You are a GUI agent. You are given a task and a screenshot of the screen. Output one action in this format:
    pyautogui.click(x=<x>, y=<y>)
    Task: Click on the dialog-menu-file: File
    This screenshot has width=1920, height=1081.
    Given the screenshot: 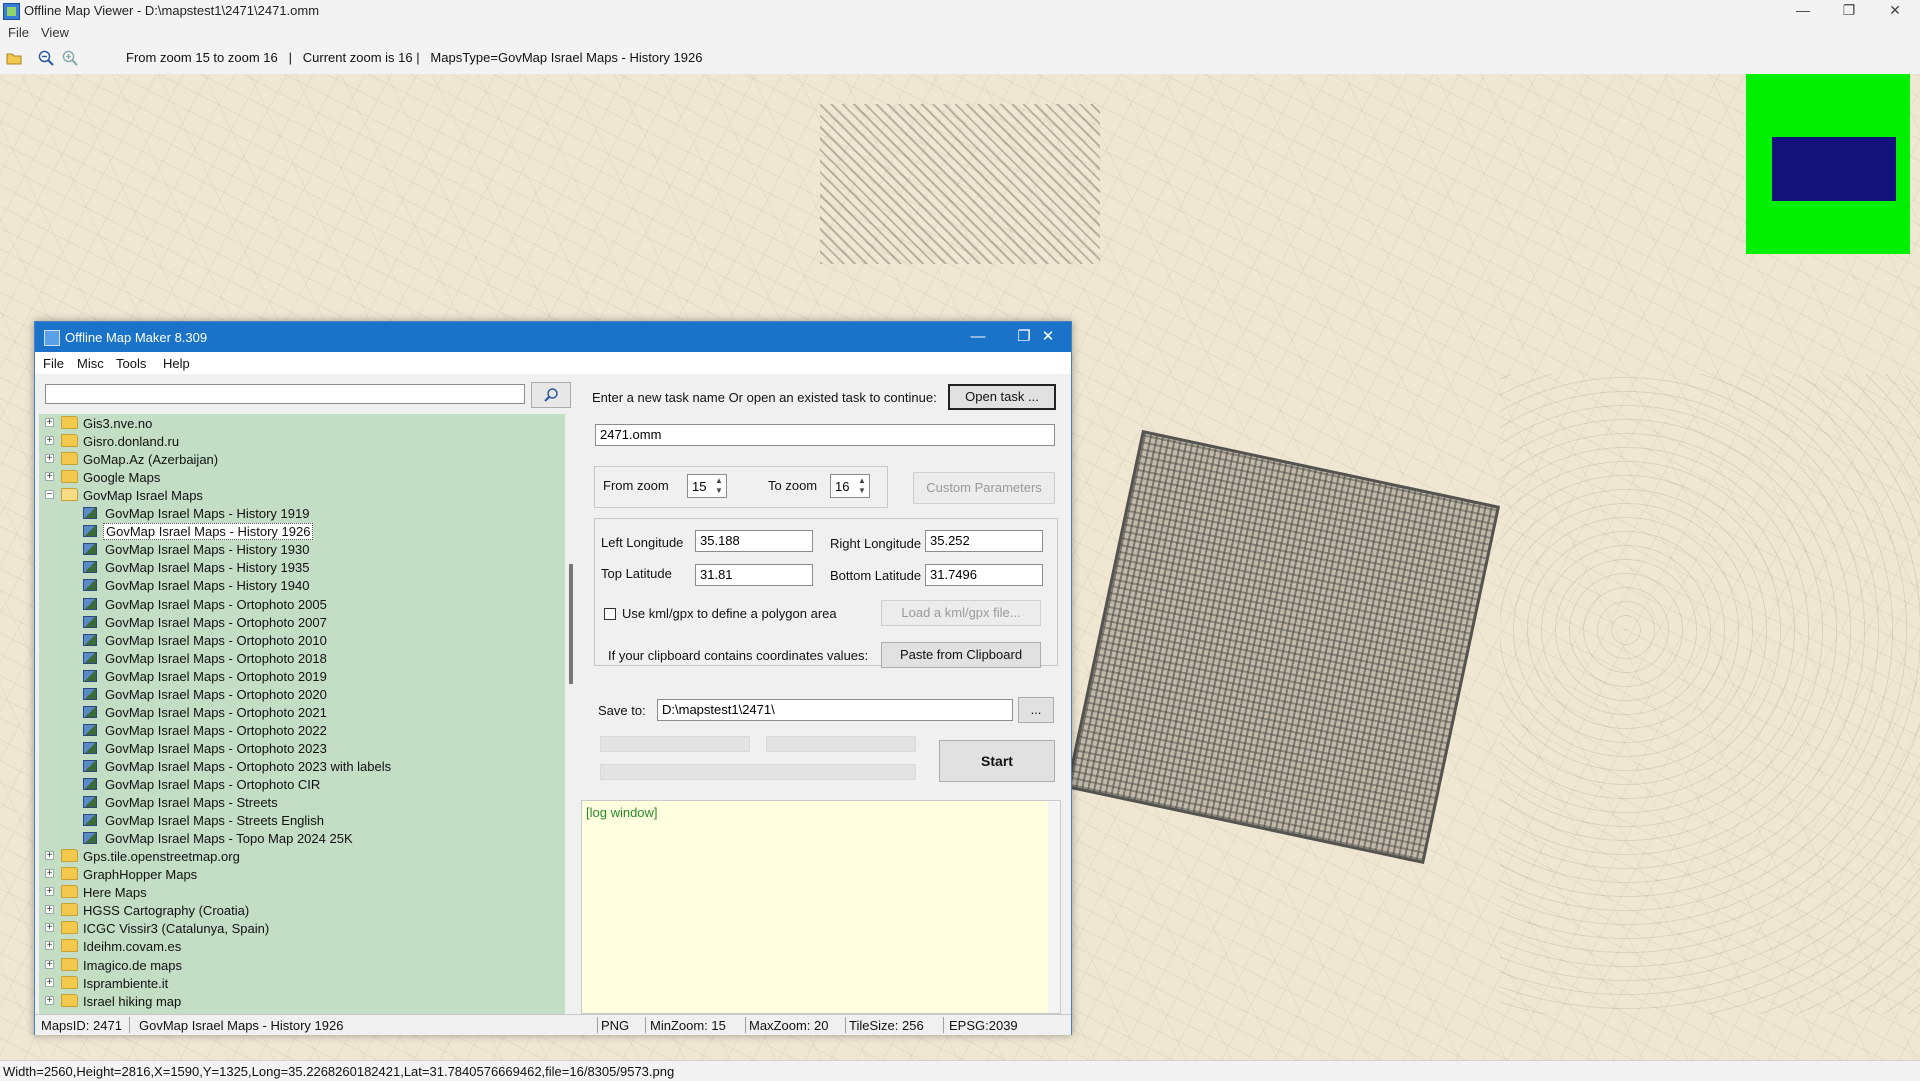 What is the action you would take?
    pyautogui.click(x=53, y=363)
    